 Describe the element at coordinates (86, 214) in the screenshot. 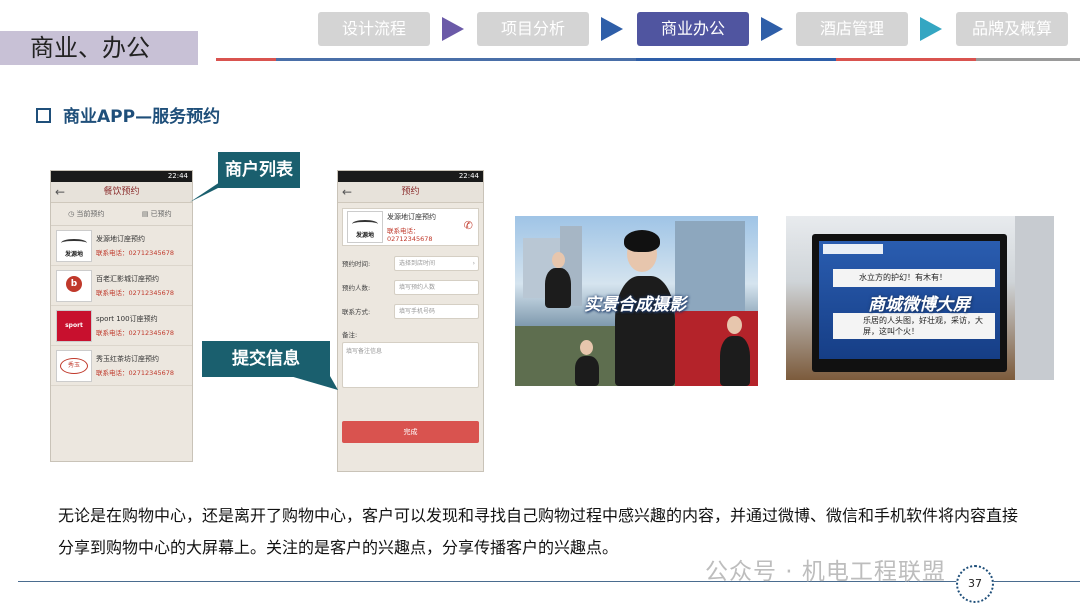

I see `tab-current-booking: ◷ 当前预约` at that location.